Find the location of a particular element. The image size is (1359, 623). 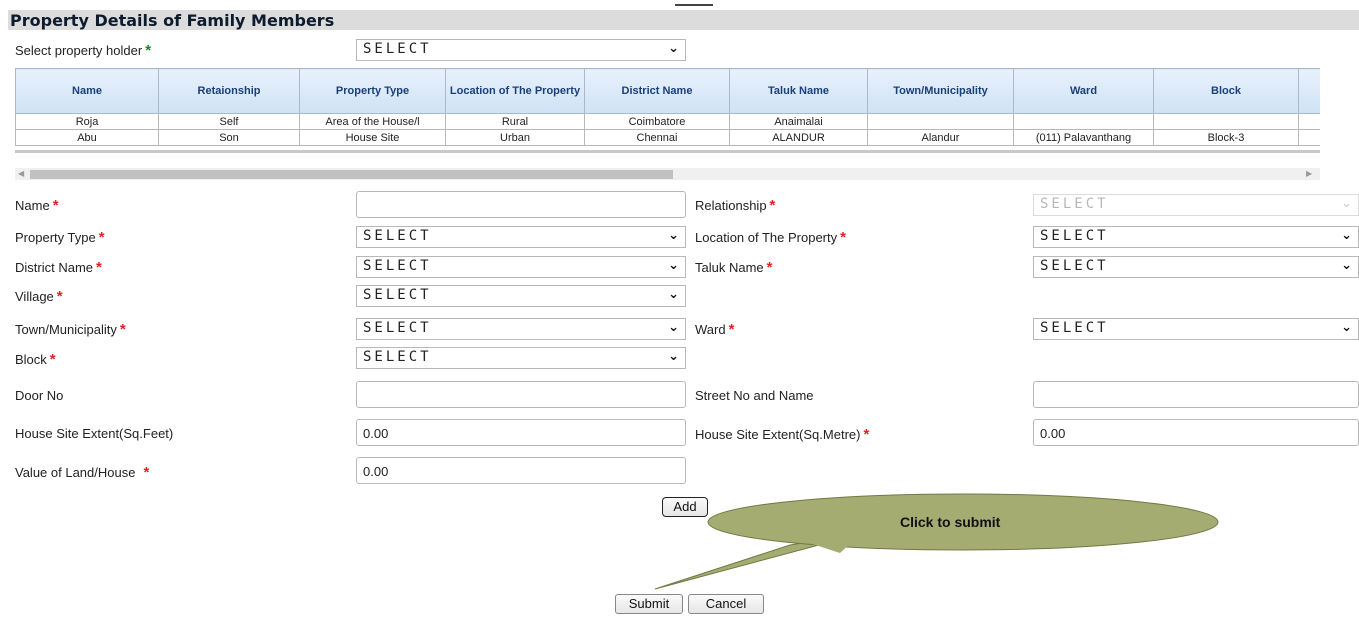

submit-button: Submit is located at coordinates (649, 604).